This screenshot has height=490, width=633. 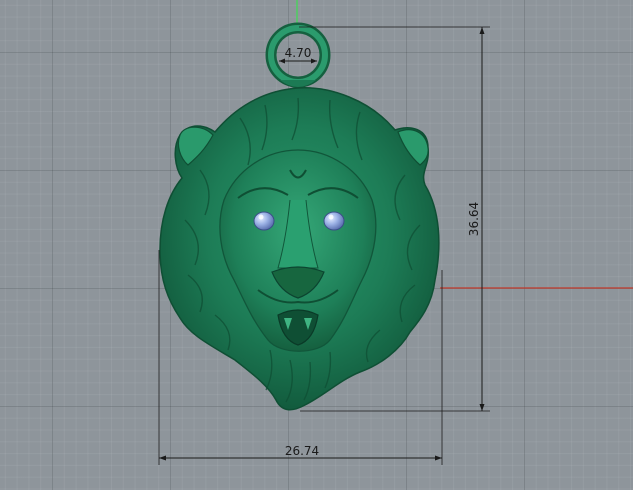 I want to click on dimension-ring-inner-label: 4.70, so click(x=298, y=53).